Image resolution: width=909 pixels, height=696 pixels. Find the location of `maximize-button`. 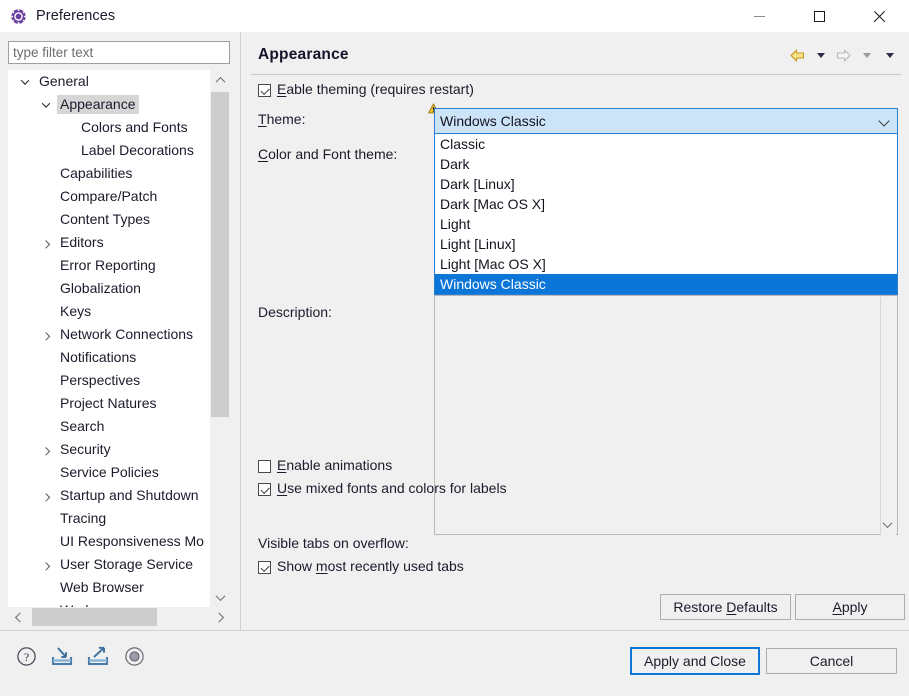

maximize-button is located at coordinates (819, 16).